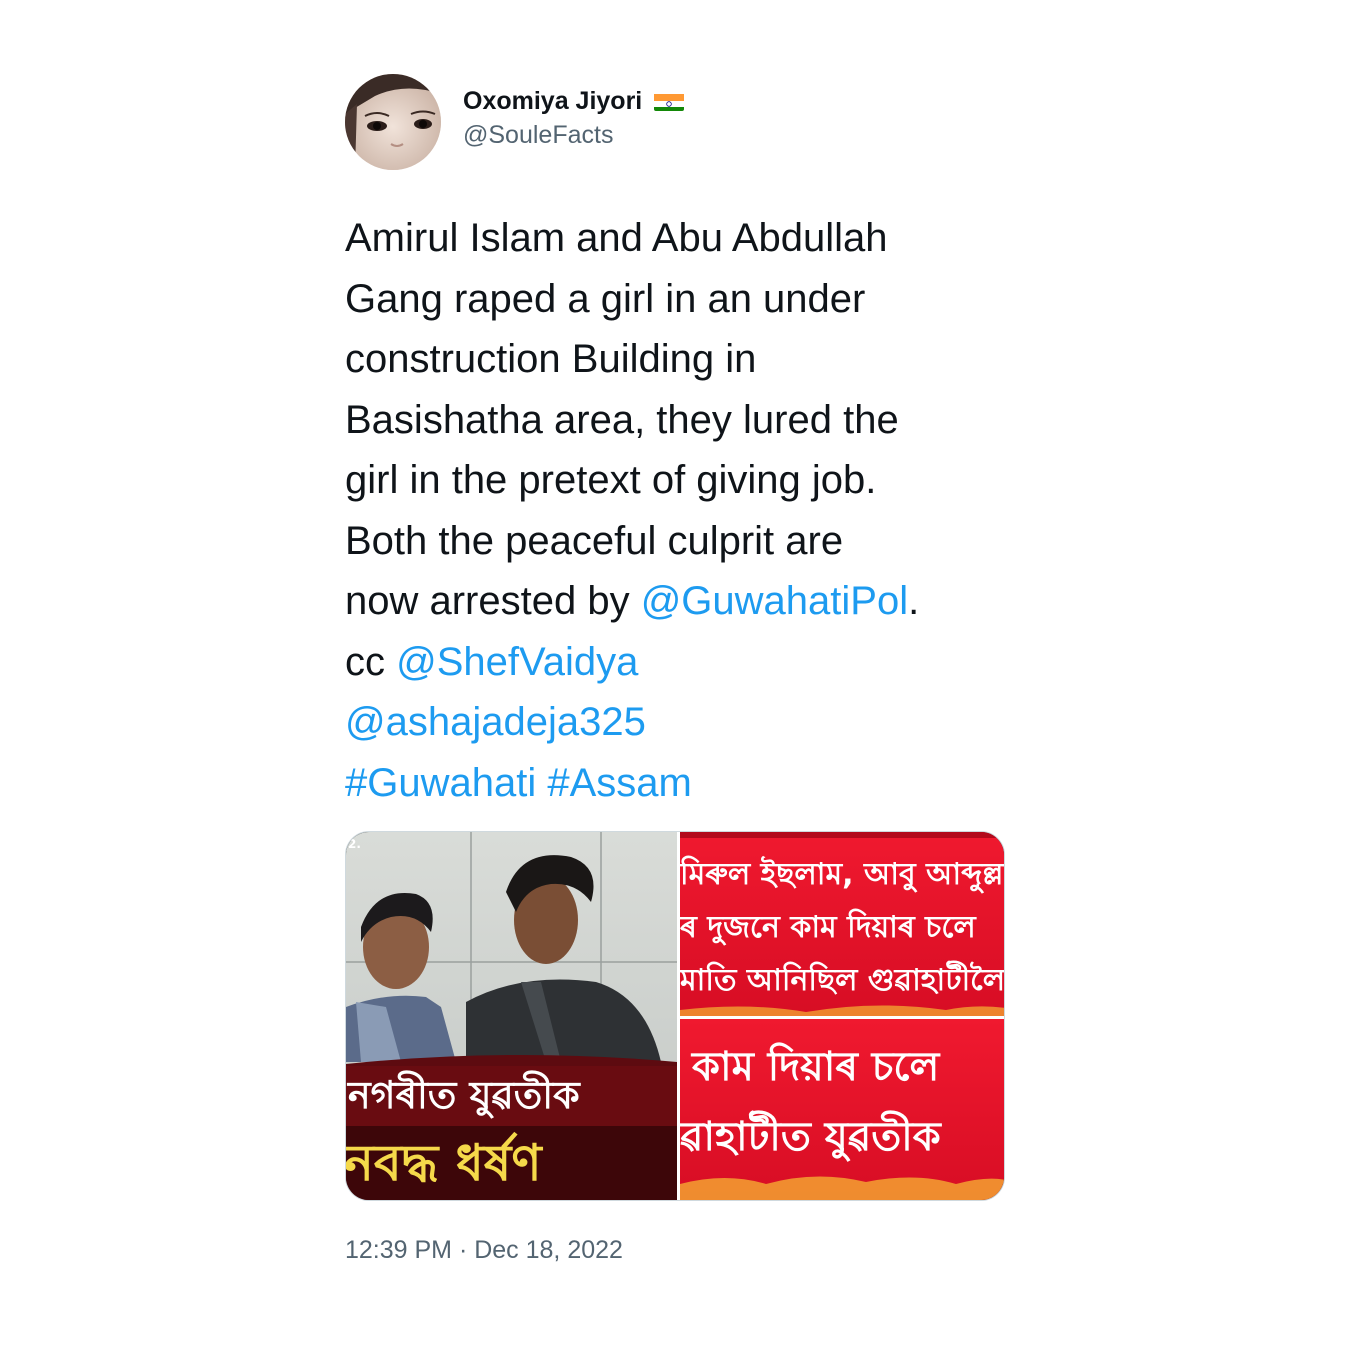  What do you see at coordinates (815, 1066) in the screenshot?
I see `media-right-bottom-line1: কাম দিয়াৰ চলে` at bounding box center [815, 1066].